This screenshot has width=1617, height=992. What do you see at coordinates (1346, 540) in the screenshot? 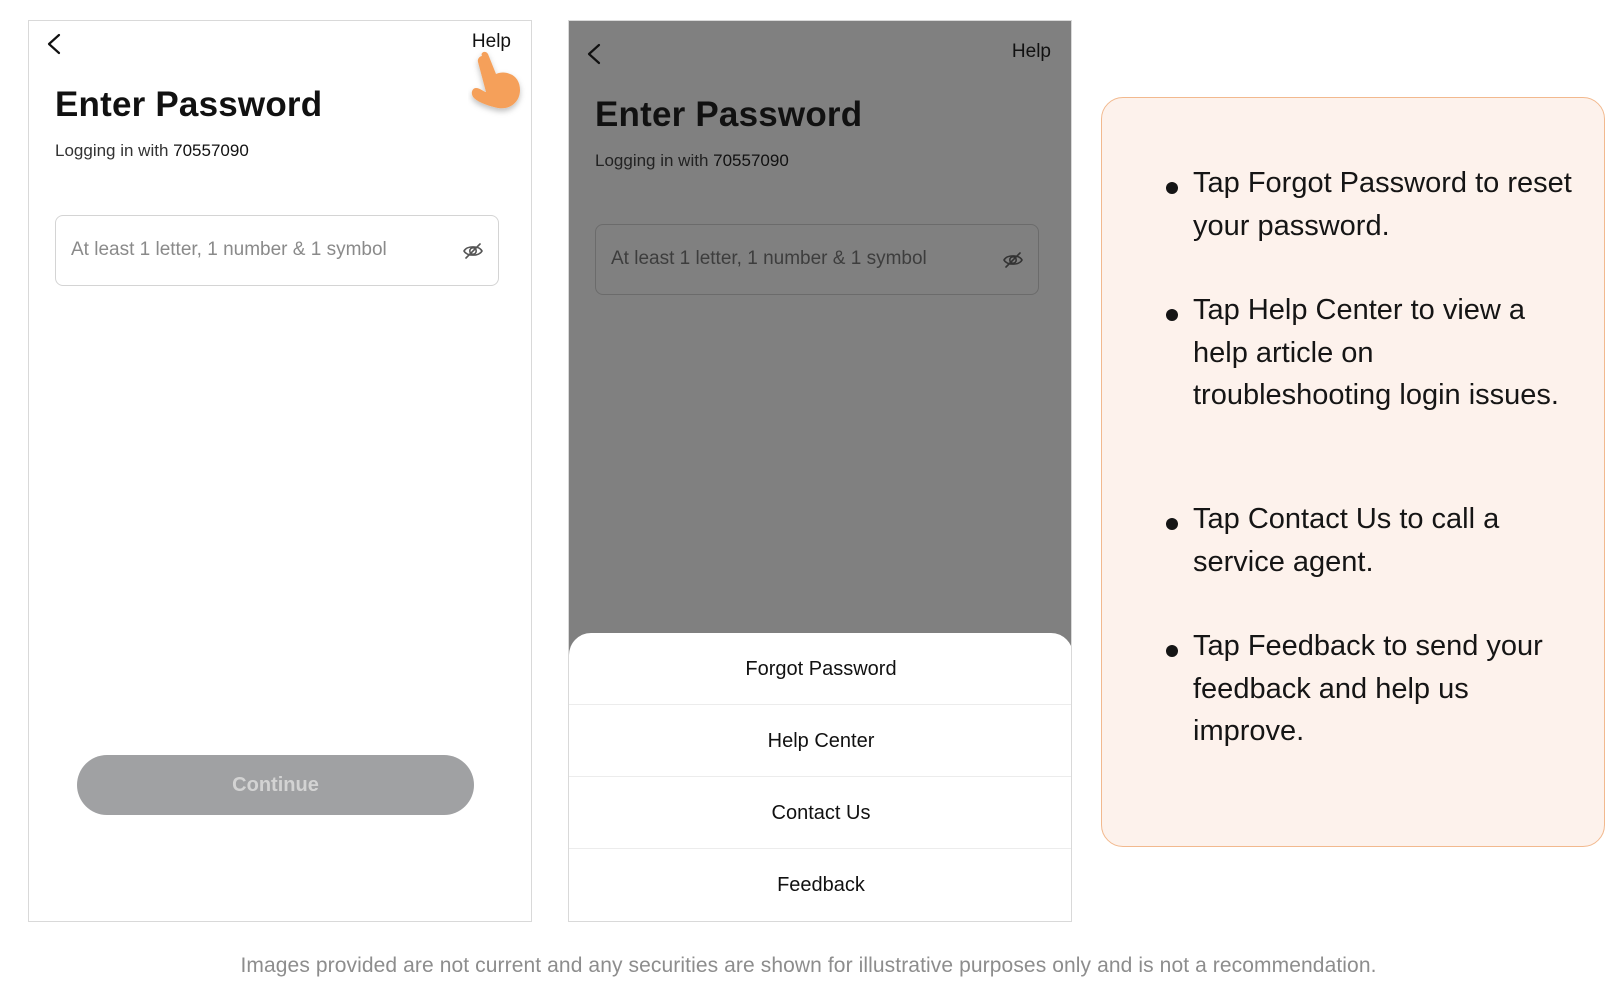
I see `tip-contact-us: Tap Contact Us to call a service agent.` at bounding box center [1346, 540].